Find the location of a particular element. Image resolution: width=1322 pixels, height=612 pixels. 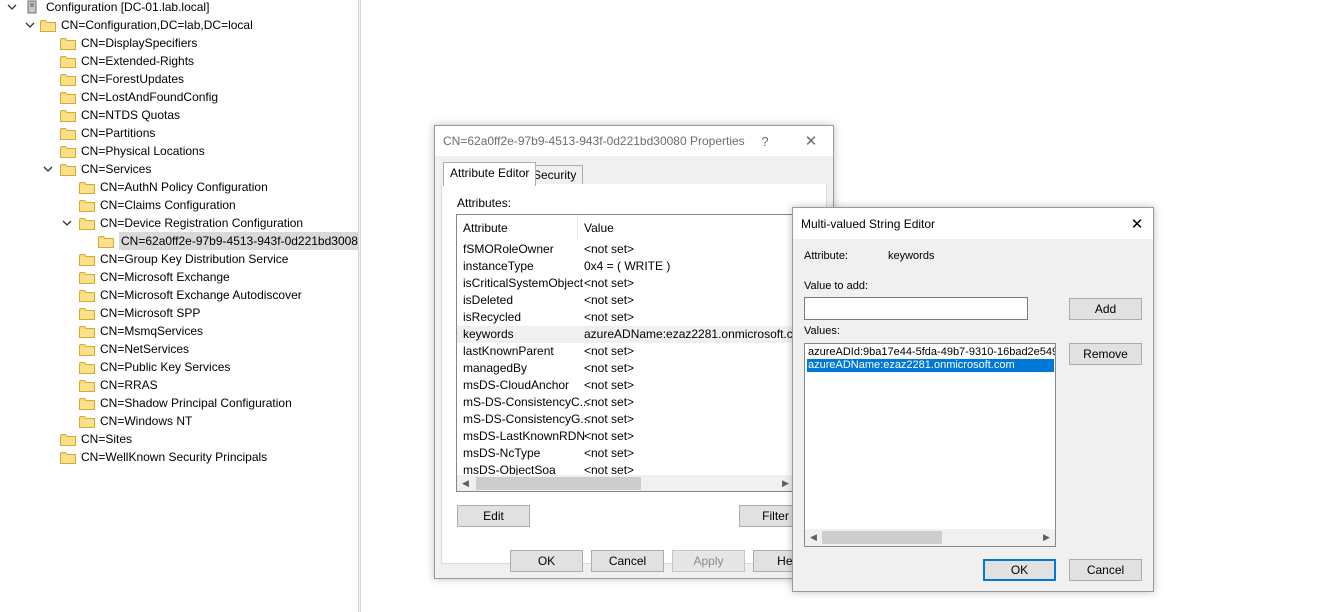

tree-node-label: CN=Shadow Principal Configuration is located at coordinates (196, 403).